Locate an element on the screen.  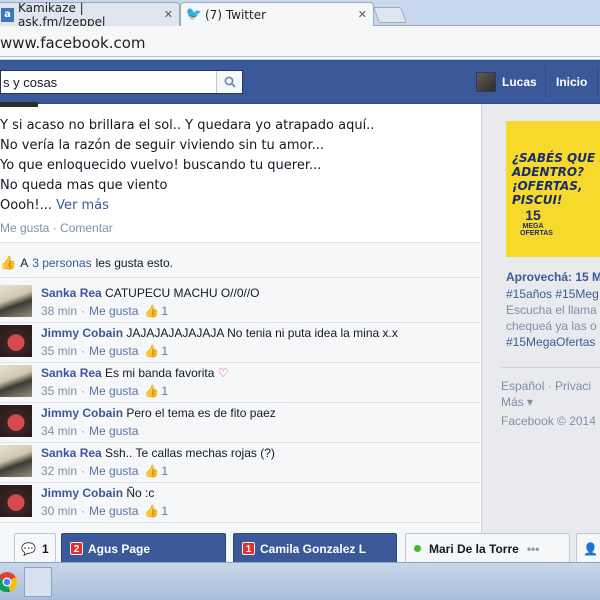
online-status-icon is located at coordinates (417, 548).